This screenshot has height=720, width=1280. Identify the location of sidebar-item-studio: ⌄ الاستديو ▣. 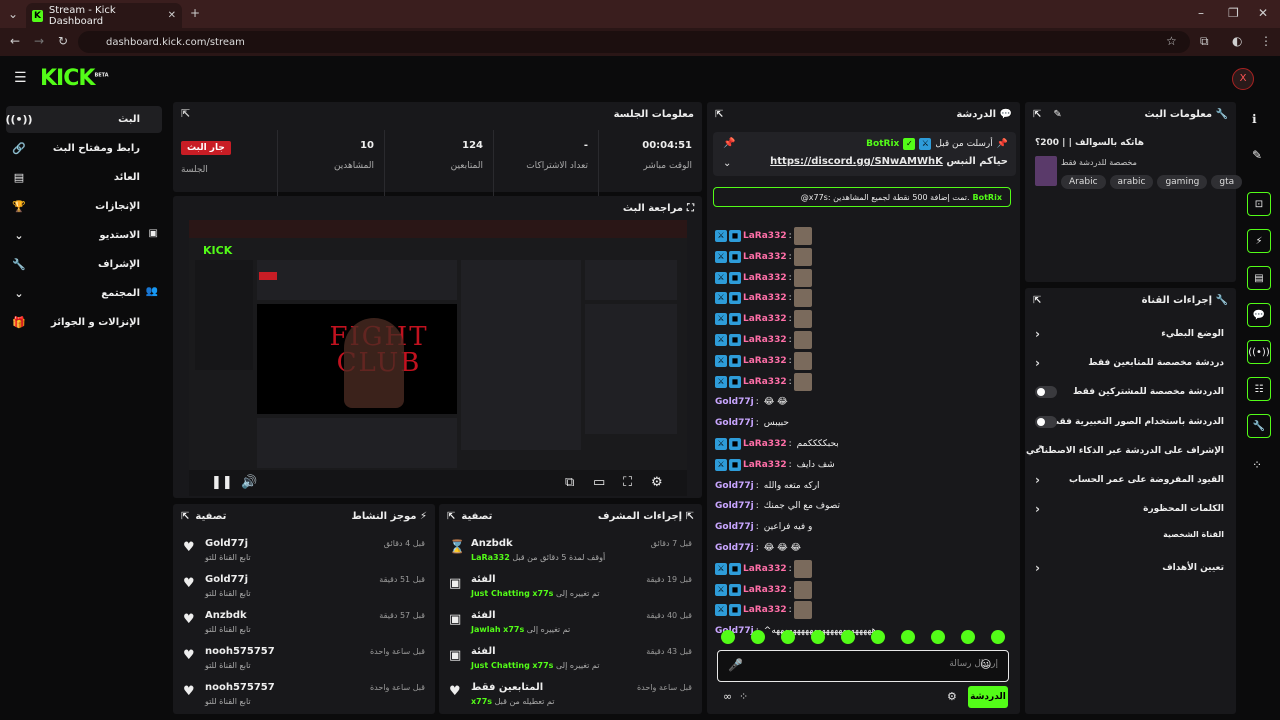
(84, 235).